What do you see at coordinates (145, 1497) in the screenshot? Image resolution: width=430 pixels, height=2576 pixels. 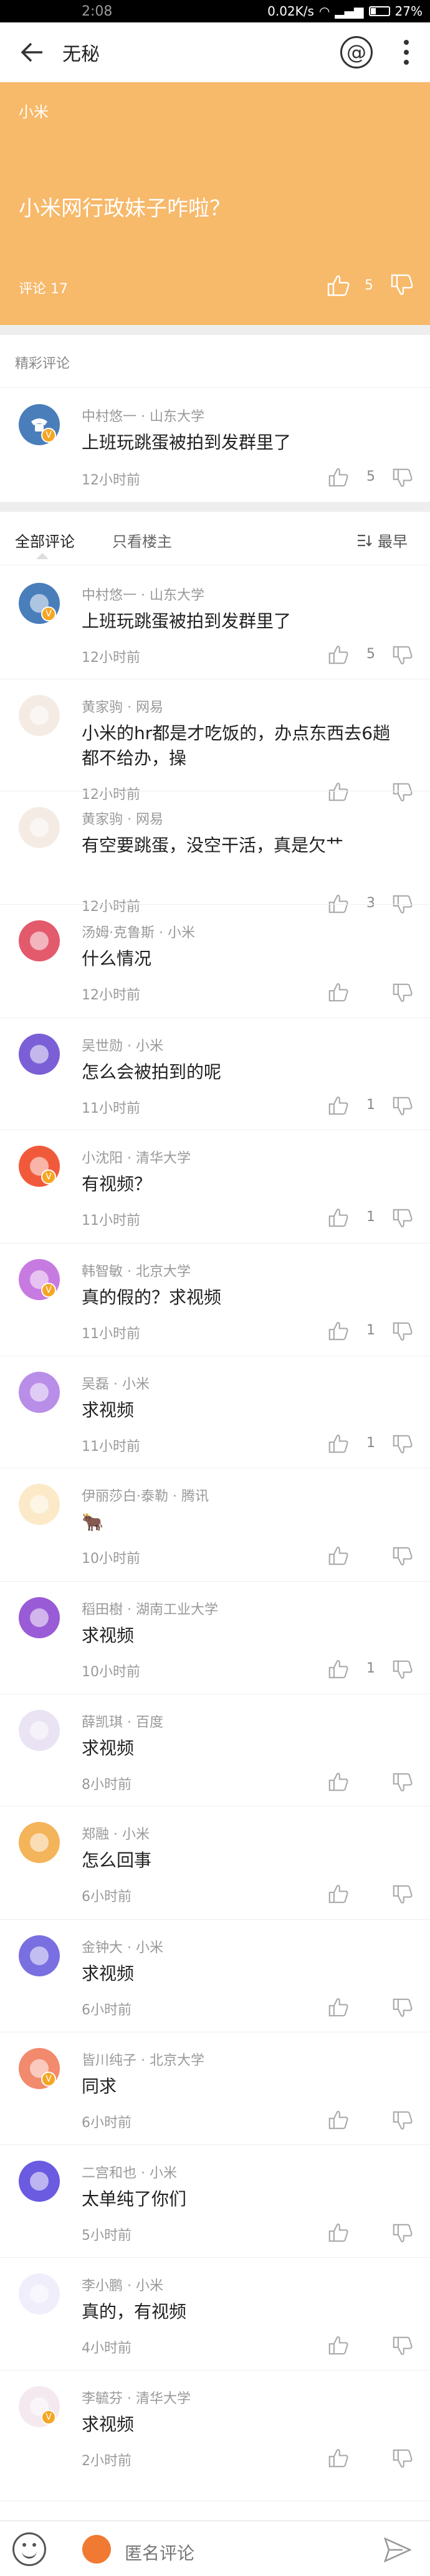 I see `comment-author: 伊丽莎白·泰勒 · 腾讯` at bounding box center [145, 1497].